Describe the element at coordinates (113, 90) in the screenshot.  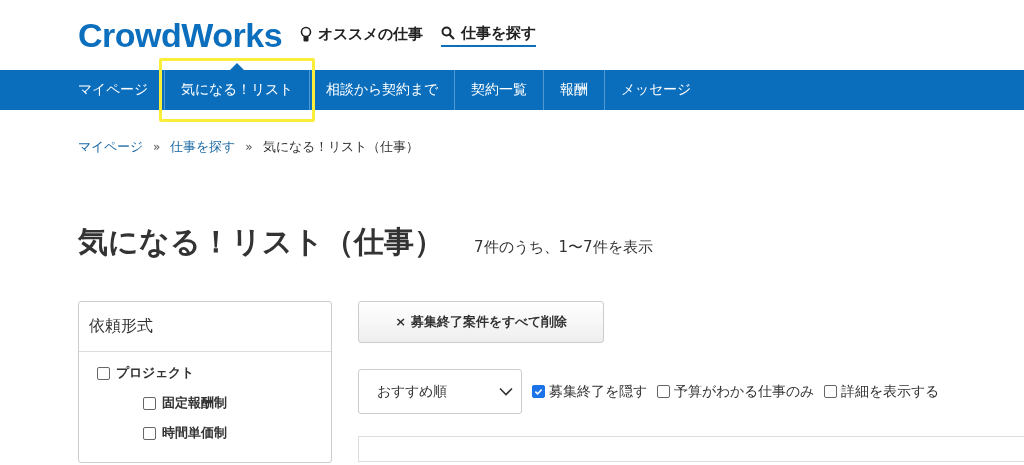
I see `nav-tab: マイページ` at that location.